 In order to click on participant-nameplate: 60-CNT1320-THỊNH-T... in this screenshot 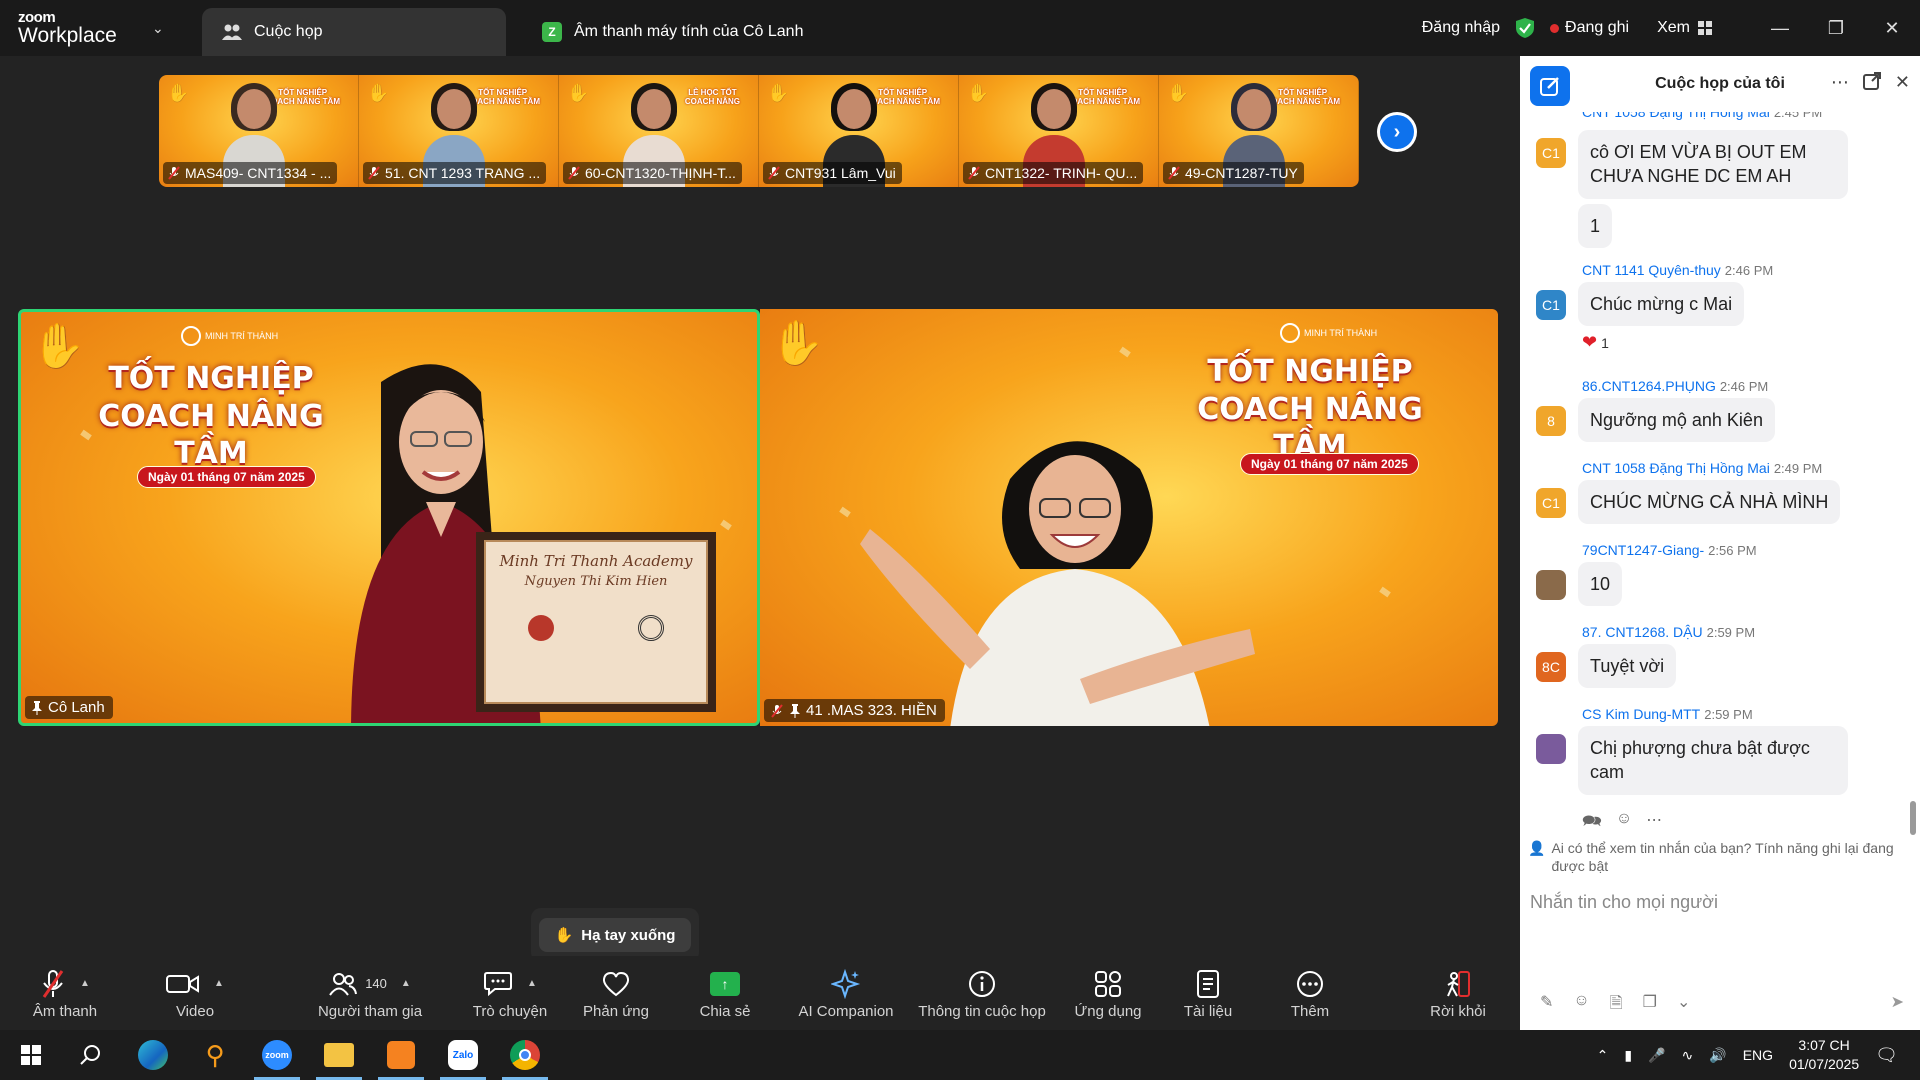, I will do `click(652, 173)`.